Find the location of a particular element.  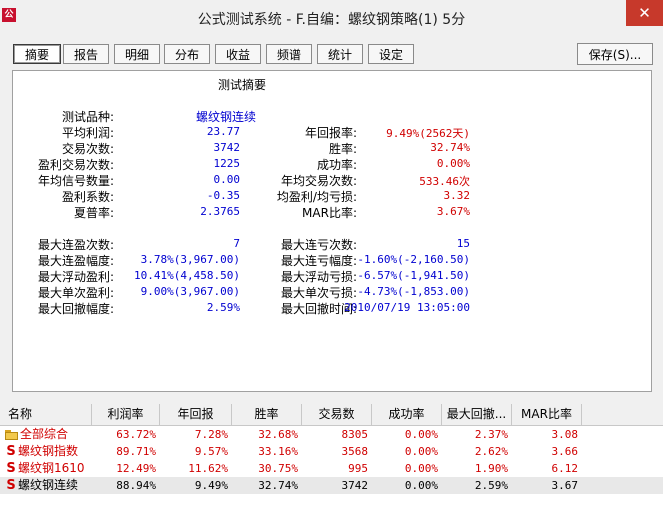

value-max-float-loss: -6.57%(-1,941.50) is located at coordinates (413, 275).